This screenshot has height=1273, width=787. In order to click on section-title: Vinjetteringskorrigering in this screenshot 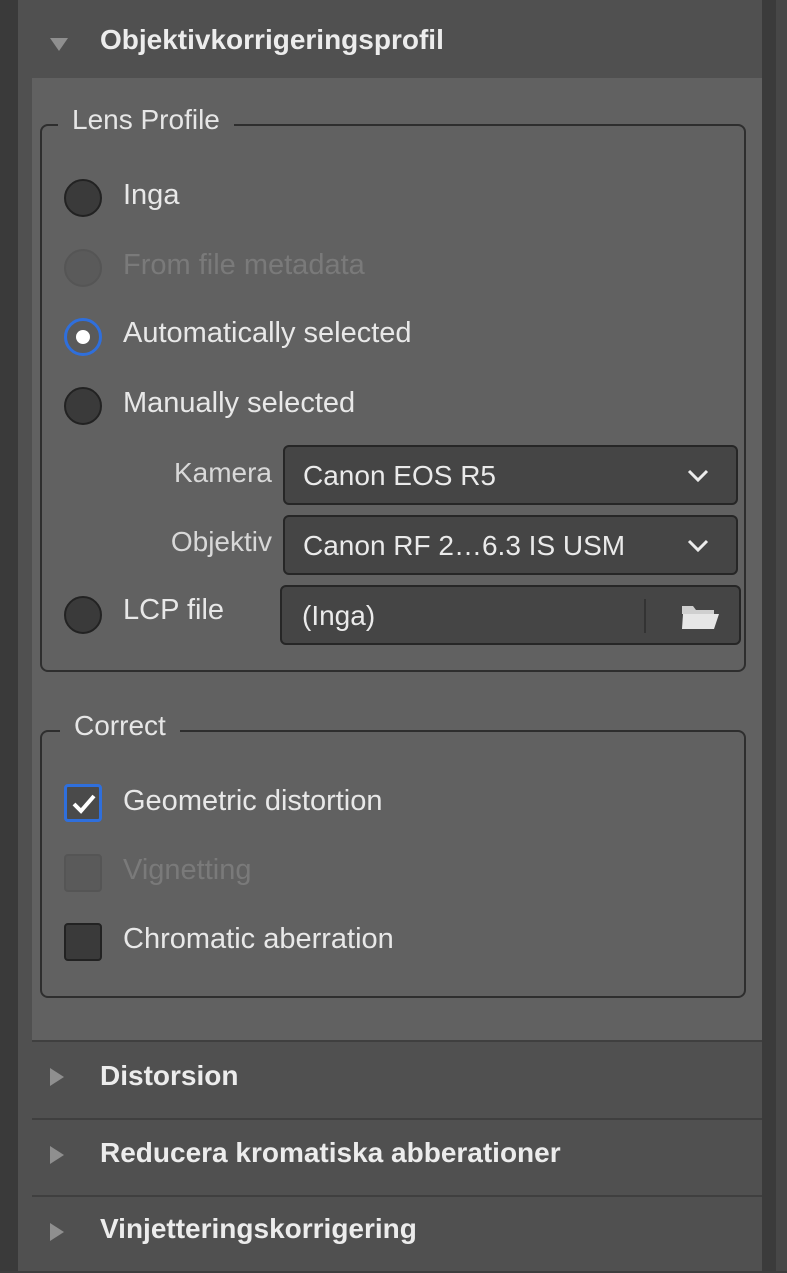, I will do `click(258, 1228)`.